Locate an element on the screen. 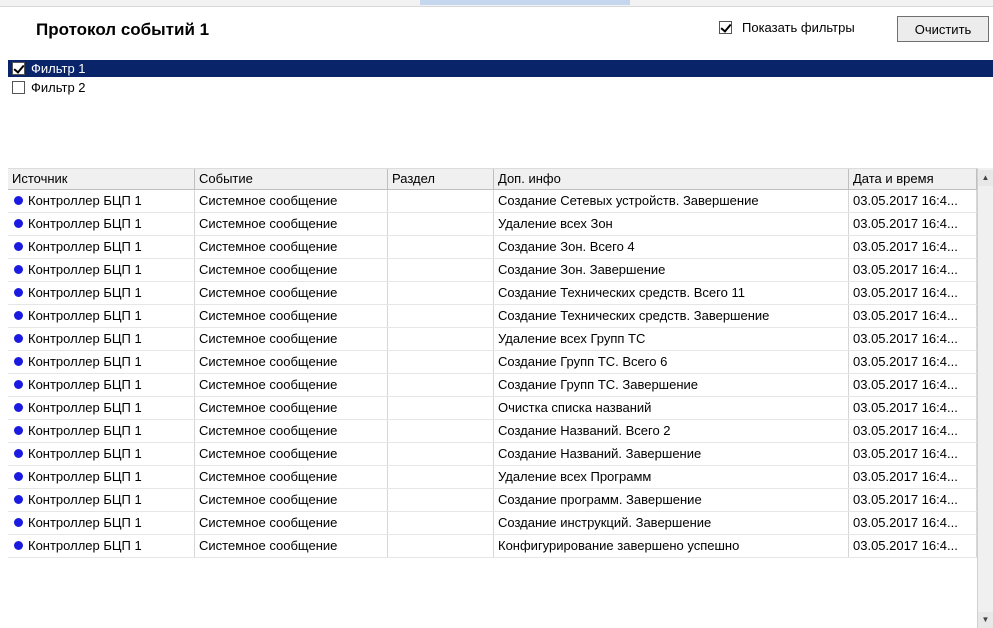 This screenshot has height=628, width=993. show-filters-toggle: Показать фильтры is located at coordinates (787, 27).